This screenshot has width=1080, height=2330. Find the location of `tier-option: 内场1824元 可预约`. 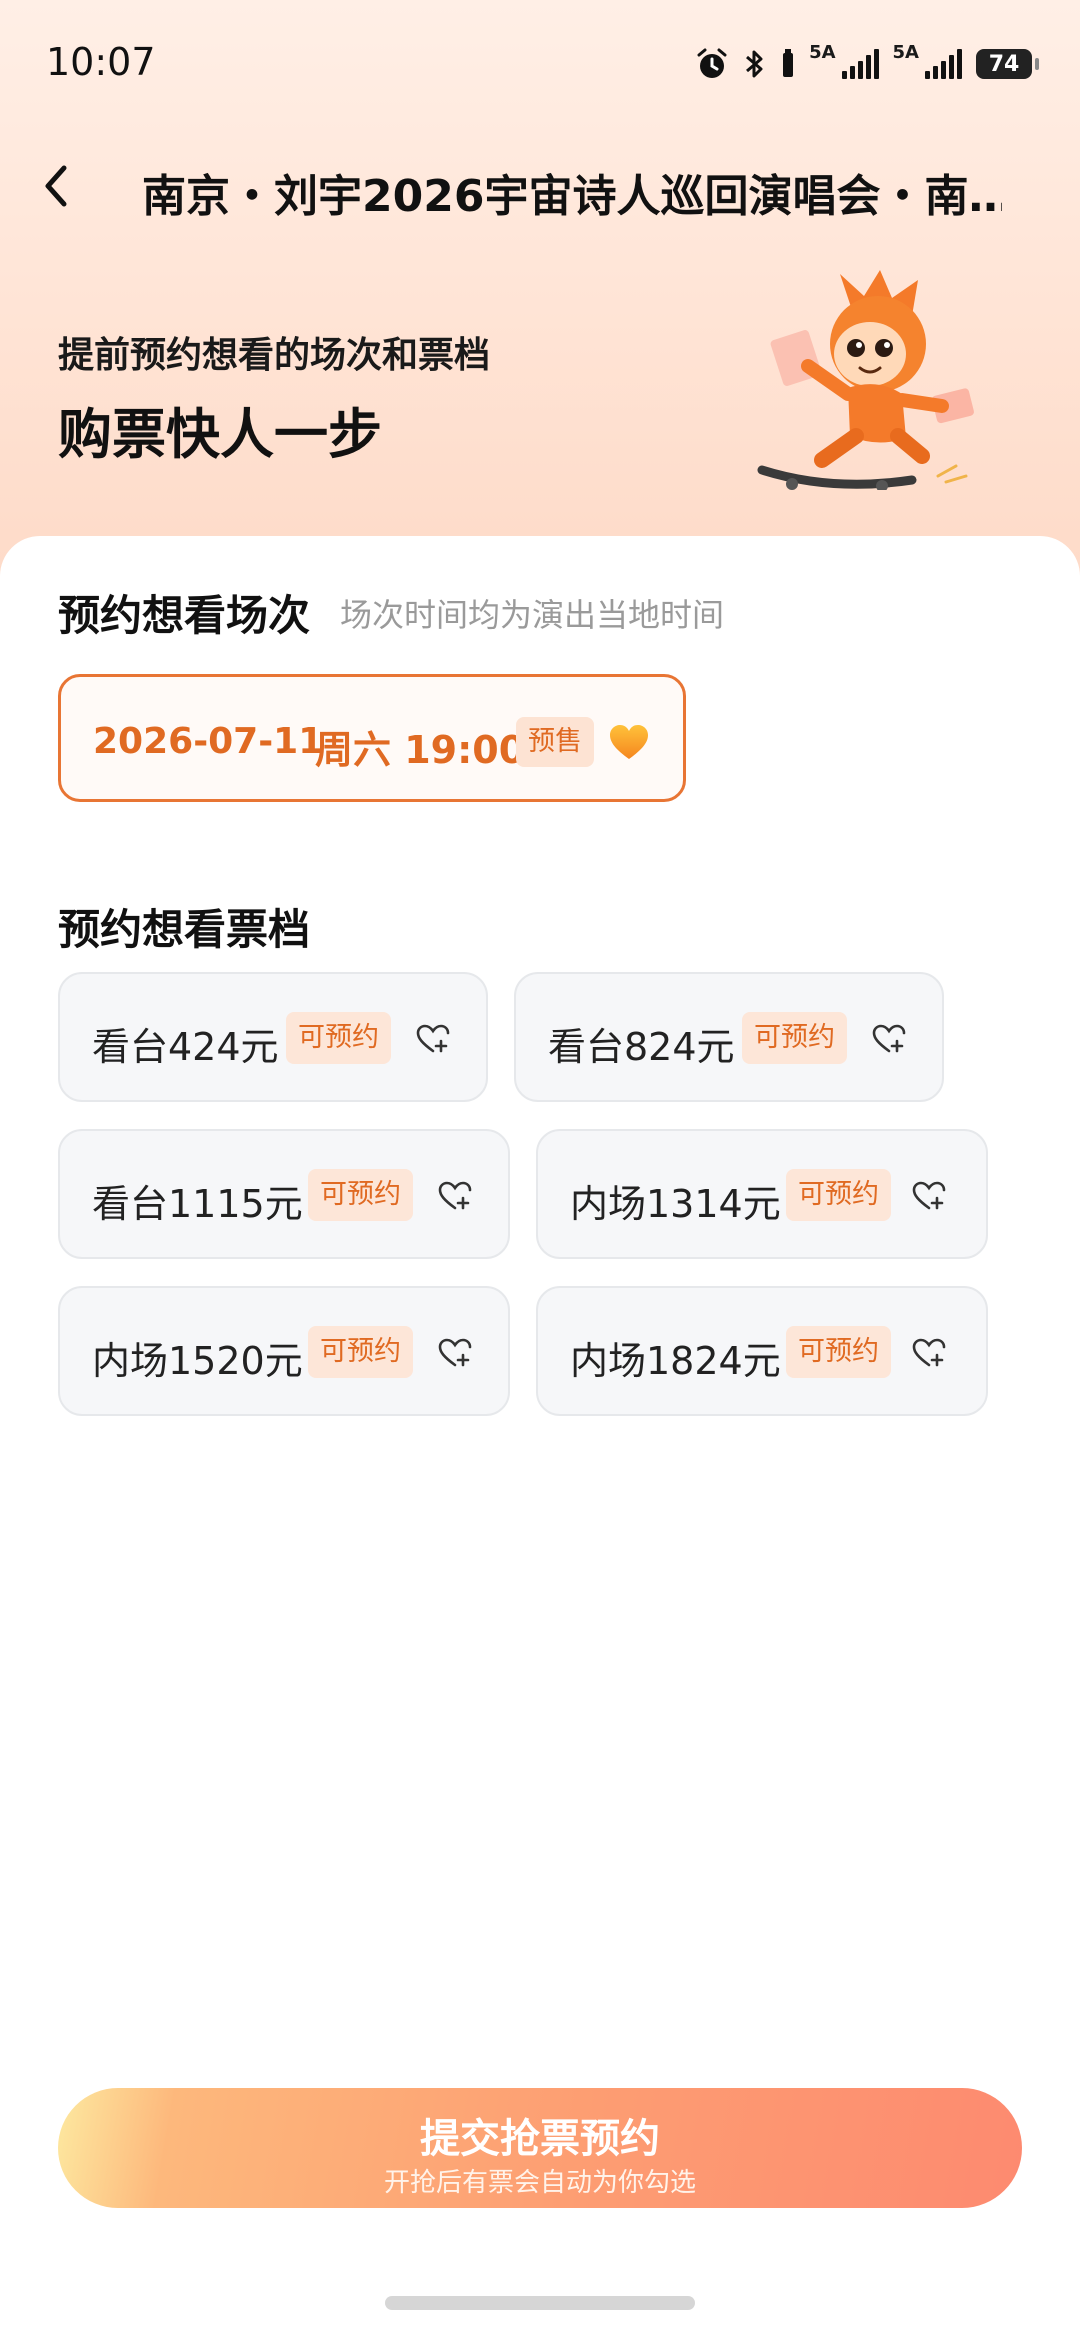

tier-option: 内场1824元 可预约 is located at coordinates (762, 1351).